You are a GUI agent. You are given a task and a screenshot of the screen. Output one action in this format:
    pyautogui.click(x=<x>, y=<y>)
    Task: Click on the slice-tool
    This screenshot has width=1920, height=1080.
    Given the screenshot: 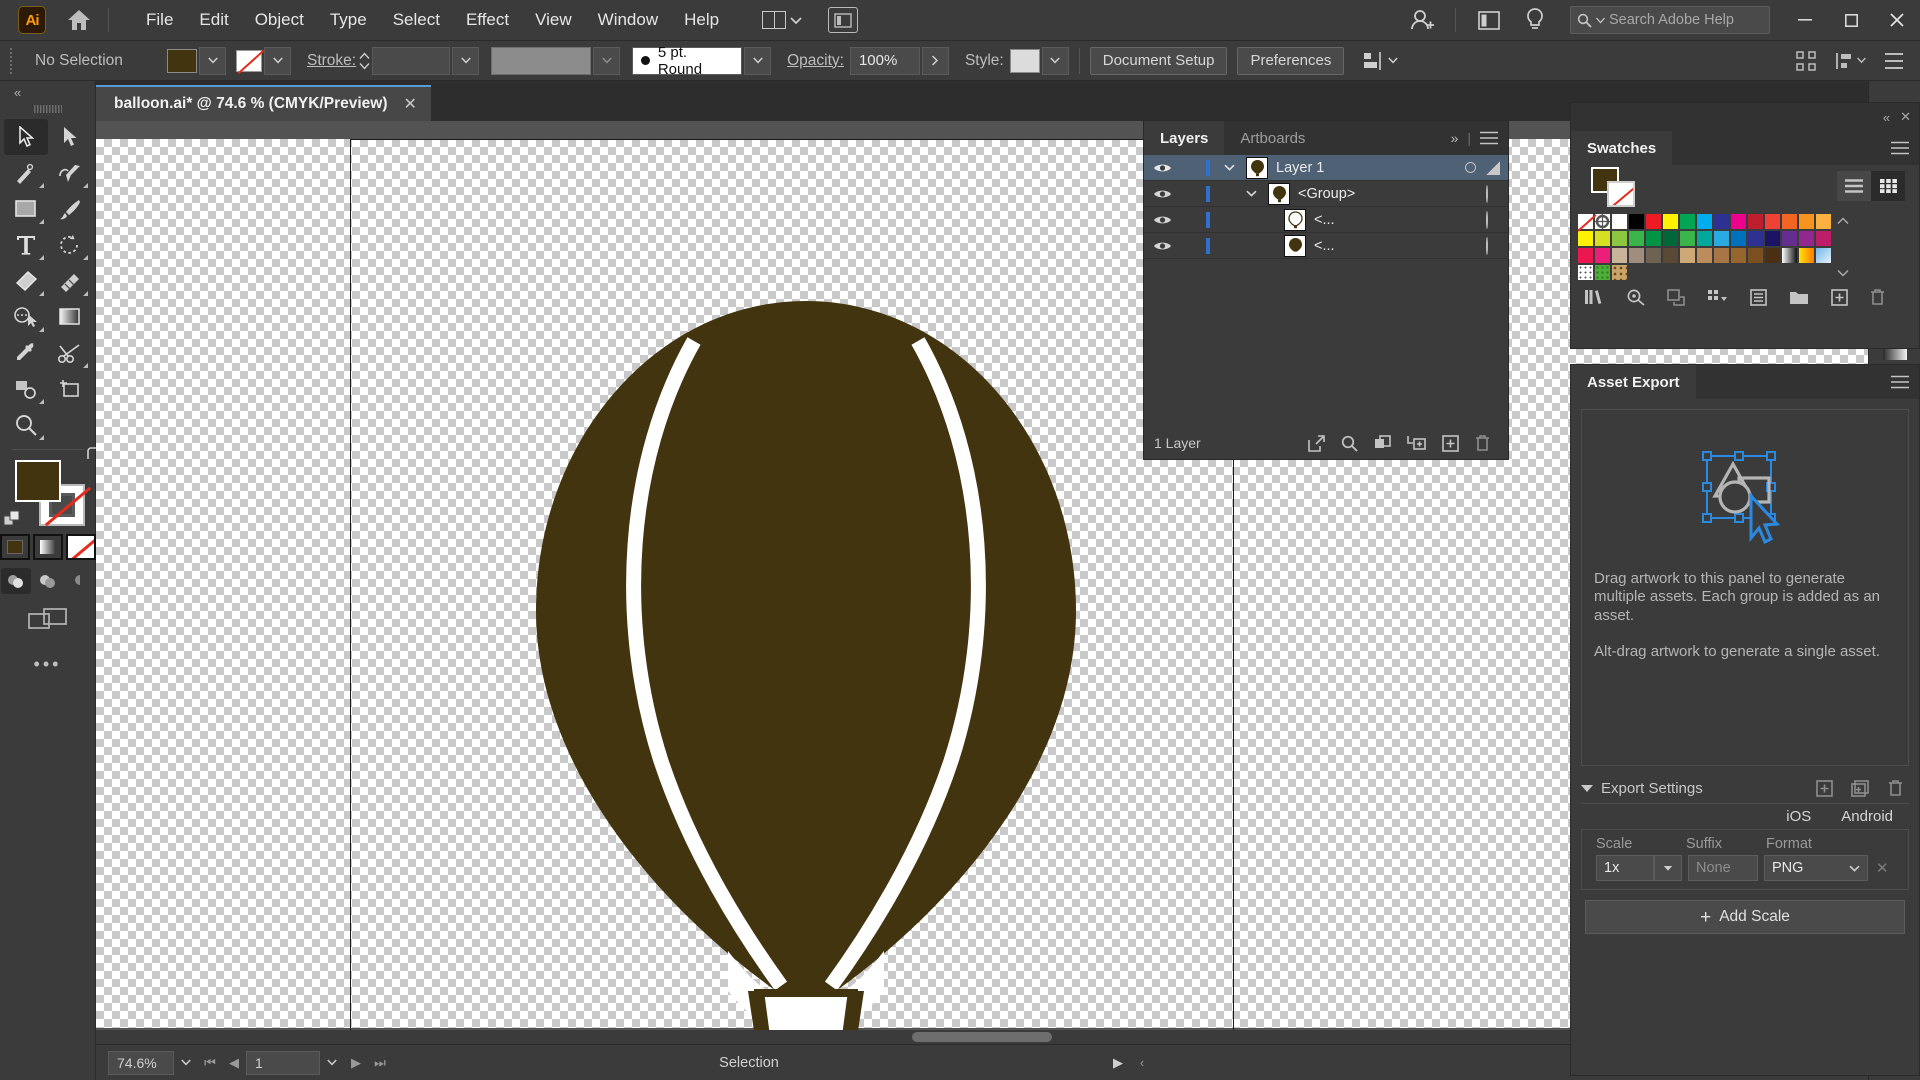 What is the action you would take?
    pyautogui.click(x=70, y=389)
    